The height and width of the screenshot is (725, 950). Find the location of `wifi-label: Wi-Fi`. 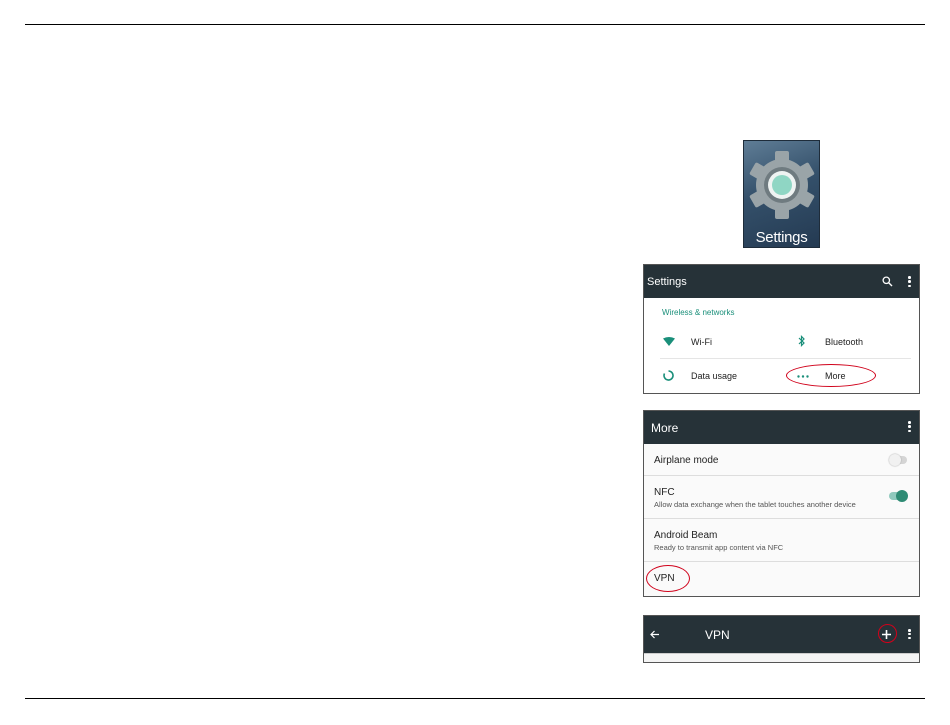

wifi-label: Wi-Fi is located at coordinates (701, 342).